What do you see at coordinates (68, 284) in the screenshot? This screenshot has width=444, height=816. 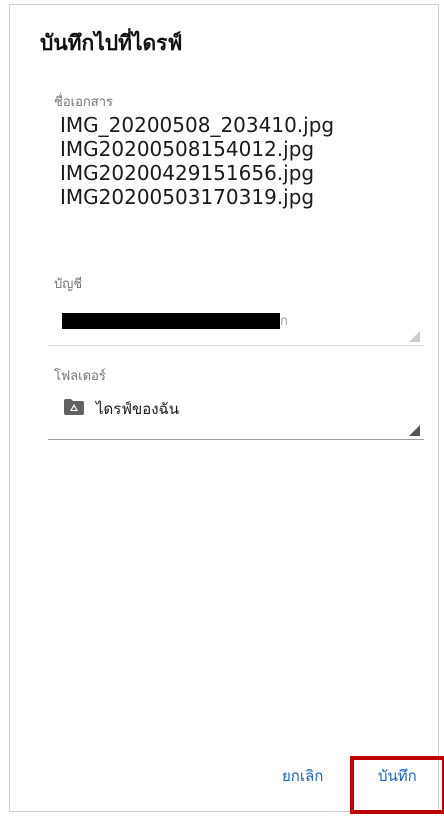 I see `account-label: บัญชี` at bounding box center [68, 284].